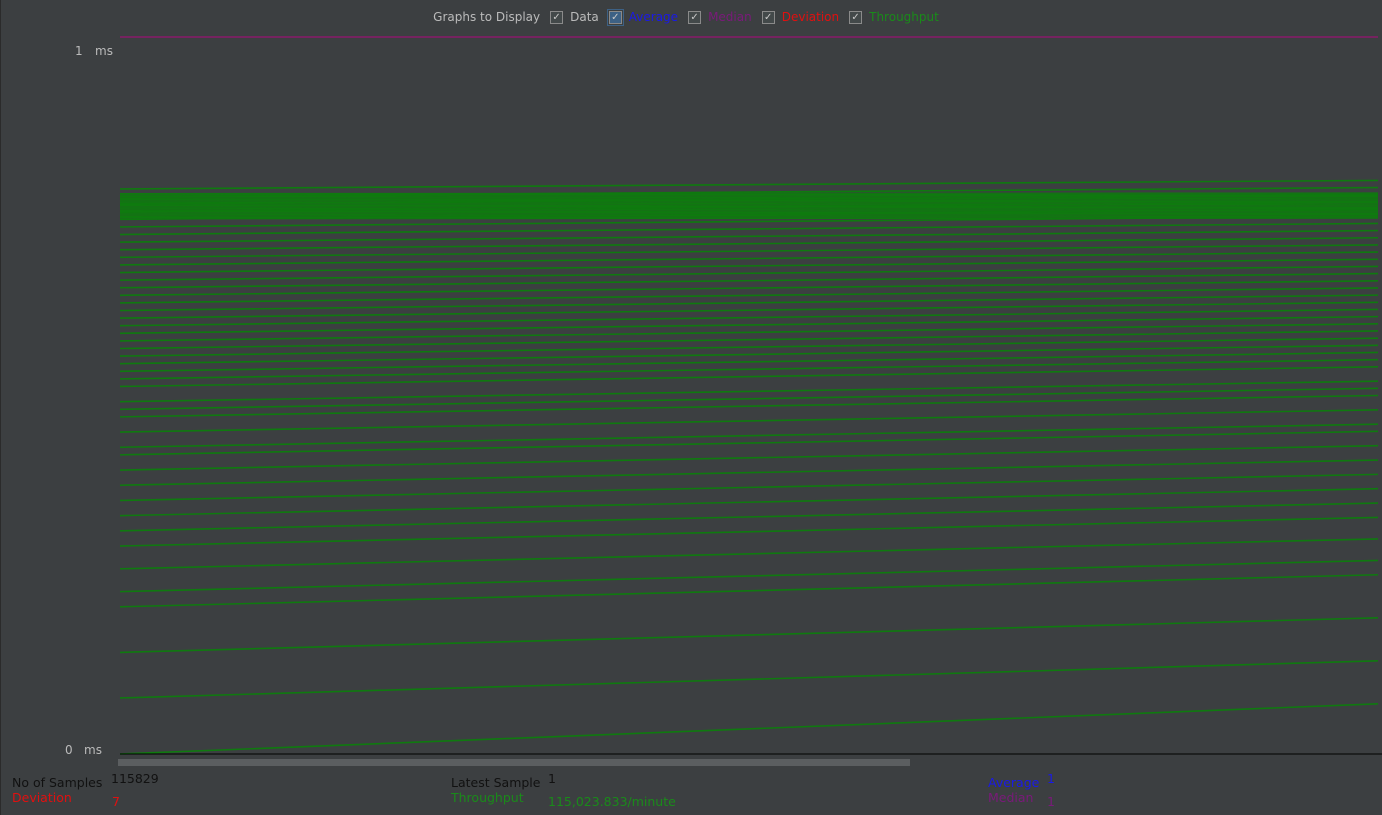  Describe the element at coordinates (42, 797) in the screenshot. I see `deviation-label: Deviation` at that location.